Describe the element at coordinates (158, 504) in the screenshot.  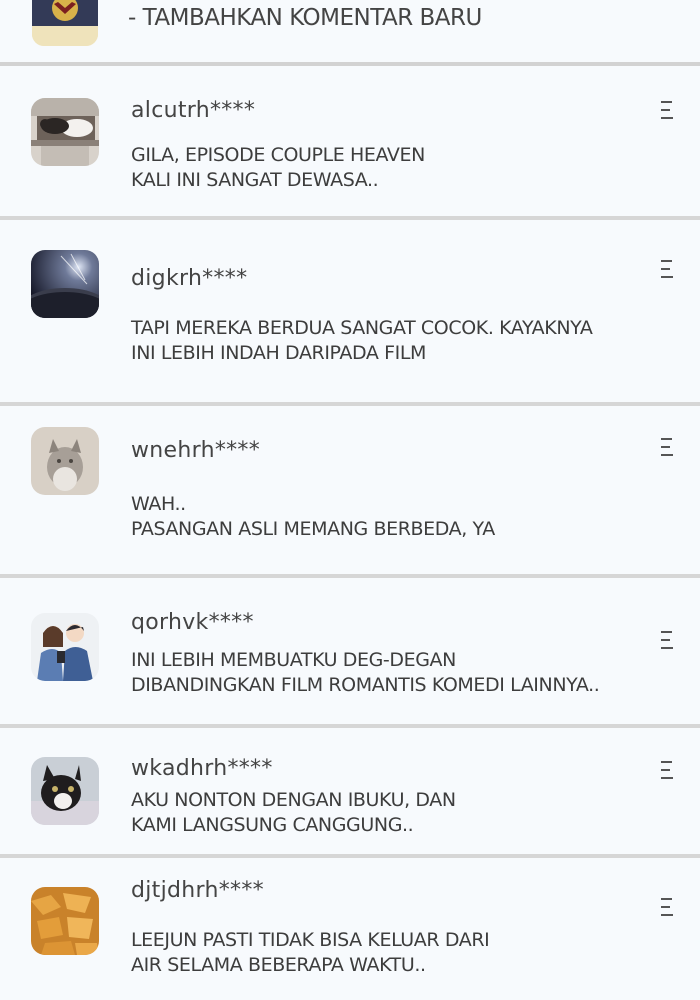
I see `comment-text-line: WAH..` at that location.